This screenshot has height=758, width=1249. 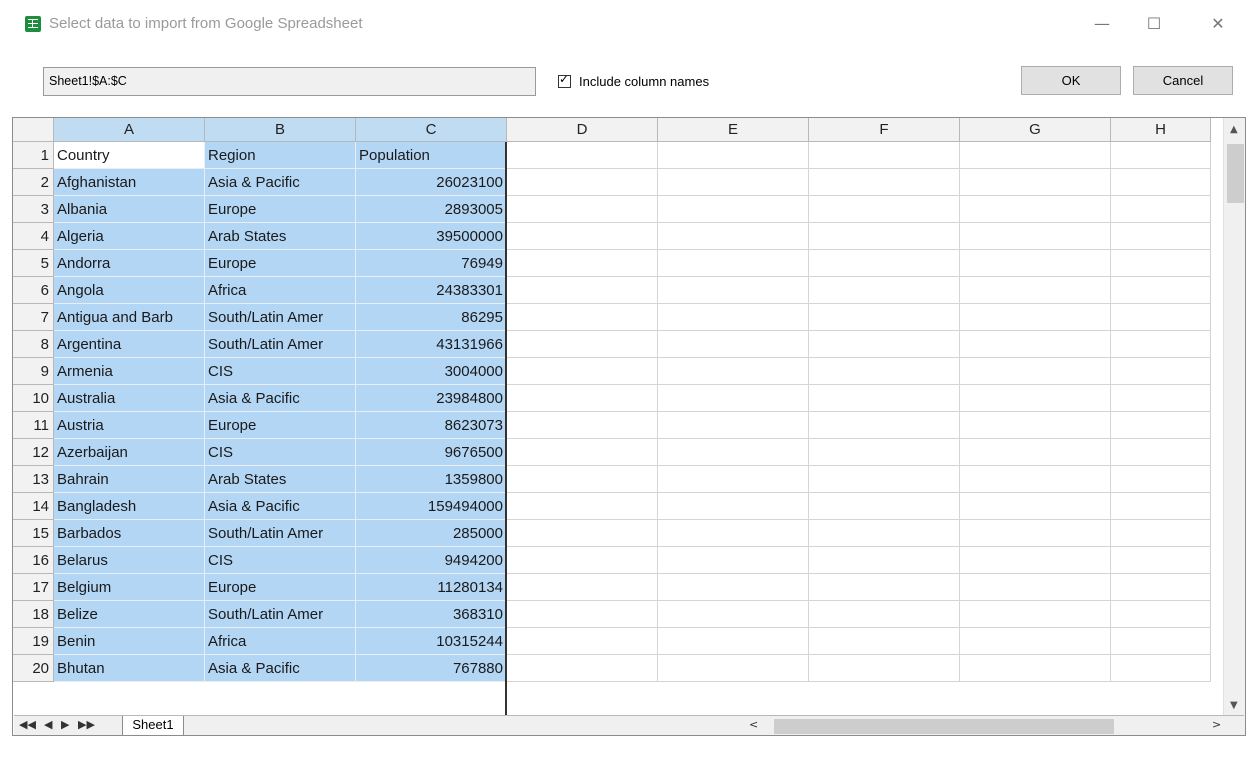 I want to click on prev-sheet-icon: ◀, so click(x=48, y=724).